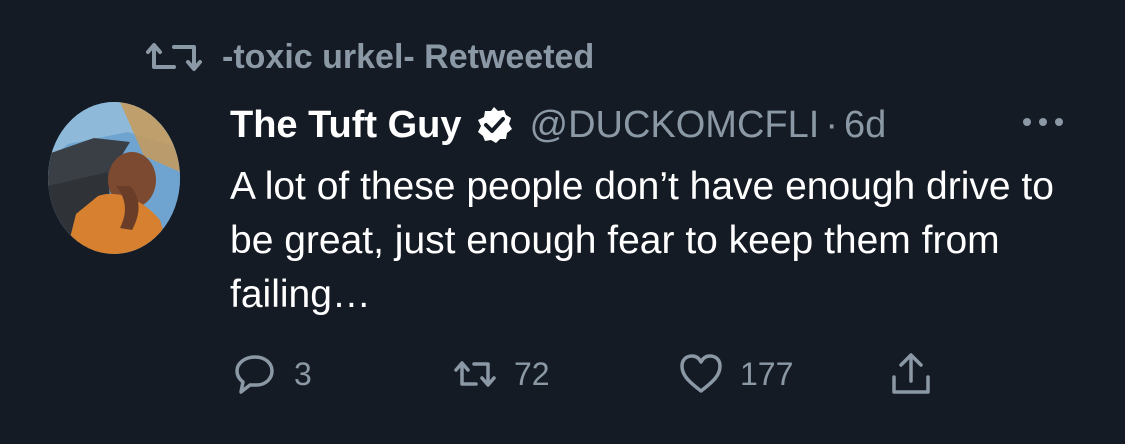 Image resolution: width=1125 pixels, height=444 pixels. I want to click on author-handle: @DUCKOMCFLI, so click(675, 125).